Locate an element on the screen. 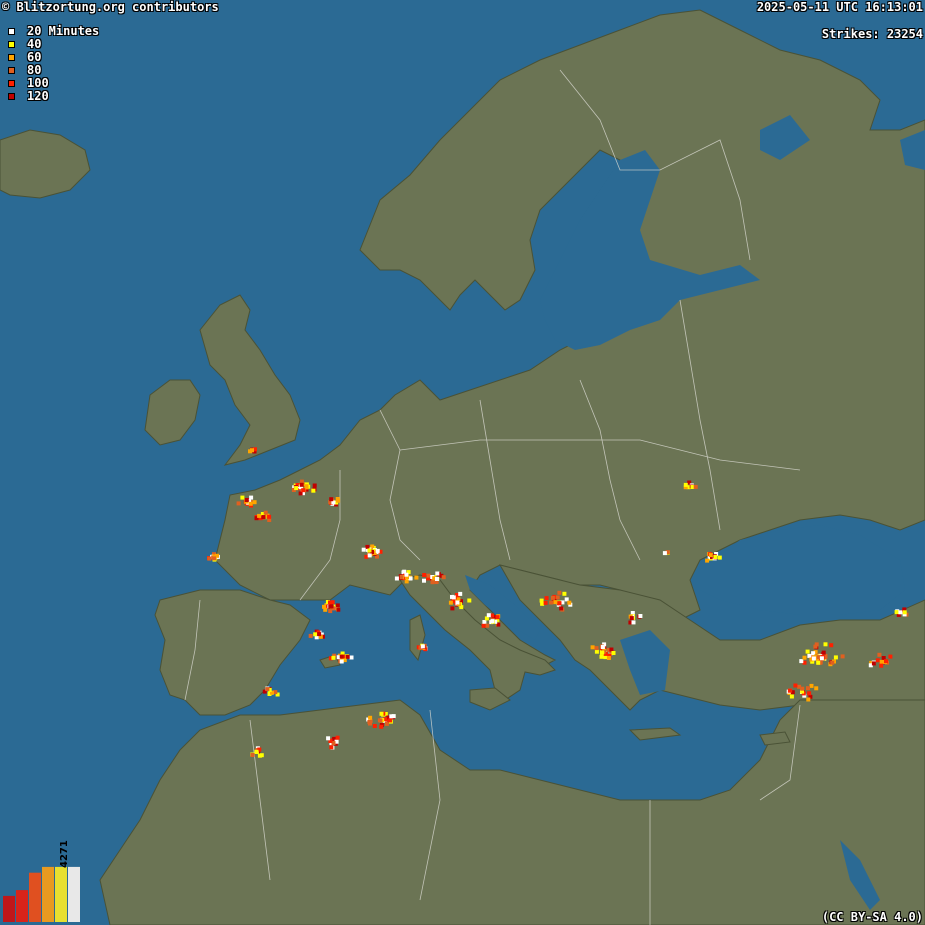 The width and height of the screenshot is (925, 925). legend-row: 40 is located at coordinates (53, 44).